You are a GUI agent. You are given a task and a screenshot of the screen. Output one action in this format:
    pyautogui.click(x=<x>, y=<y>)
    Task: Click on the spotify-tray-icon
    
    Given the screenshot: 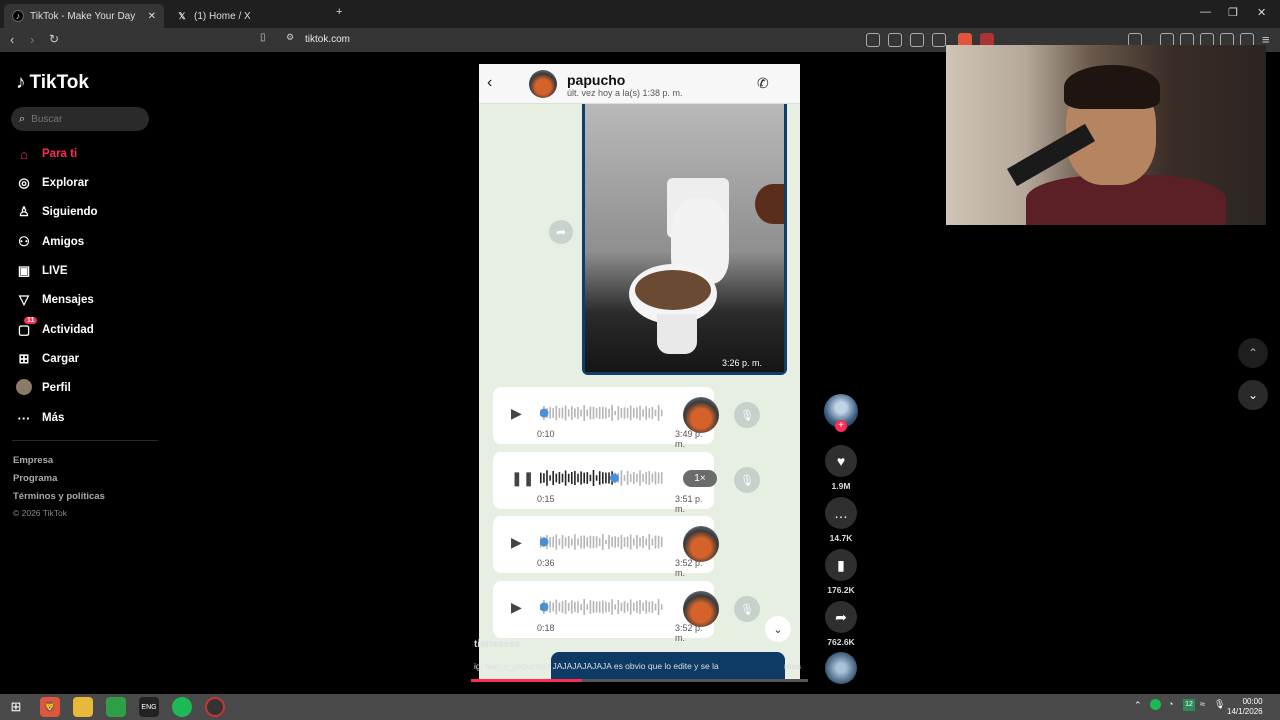 What is the action you would take?
    pyautogui.click(x=1155, y=704)
    